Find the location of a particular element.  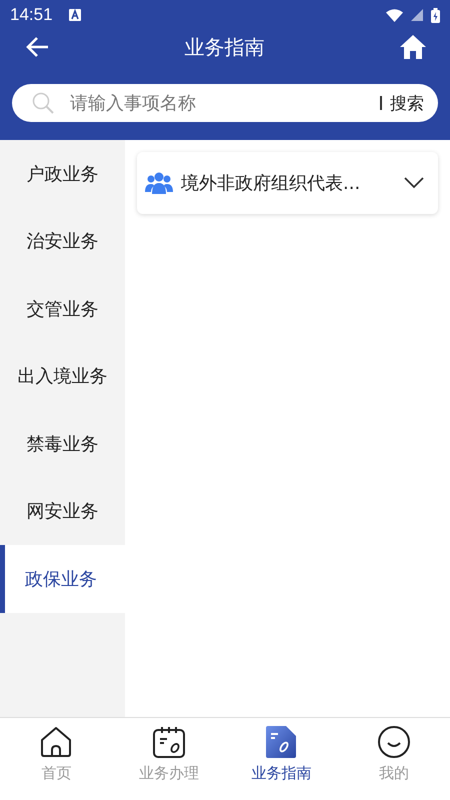

category-tab: 网安业务 is located at coordinates (62, 511).